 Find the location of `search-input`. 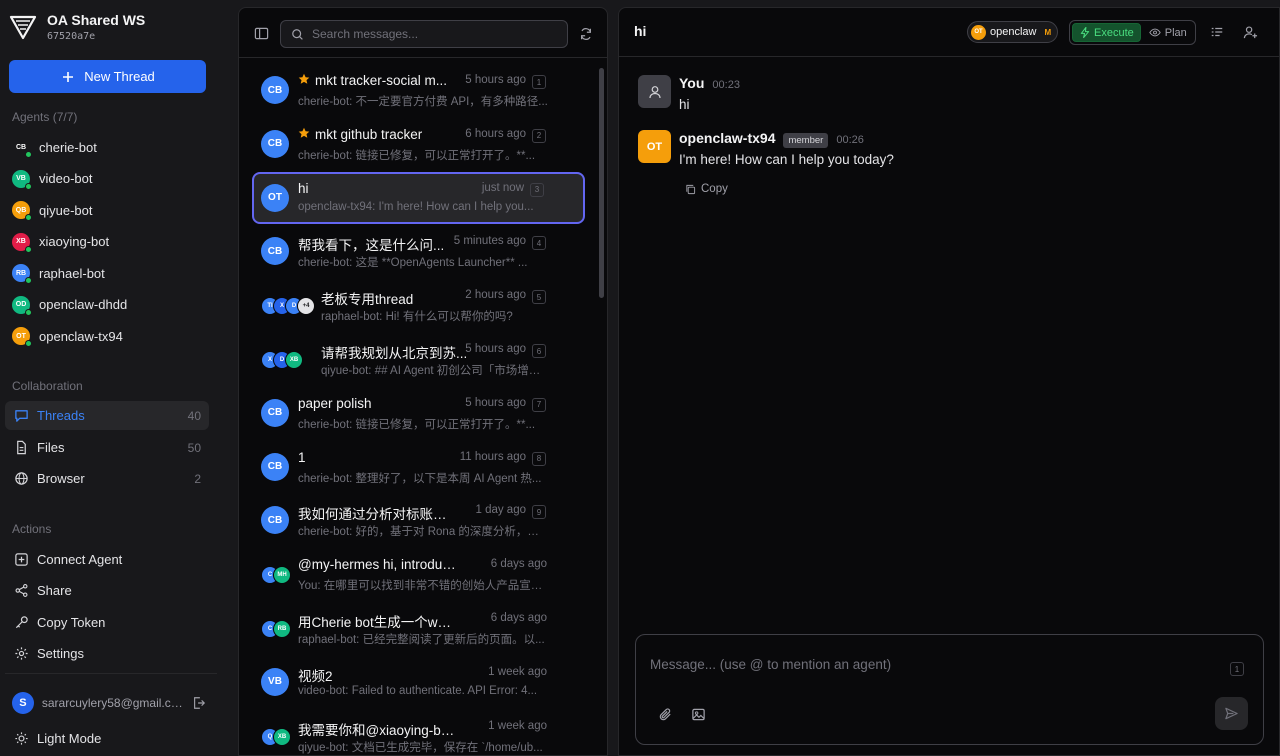

search-input is located at coordinates (432, 34).